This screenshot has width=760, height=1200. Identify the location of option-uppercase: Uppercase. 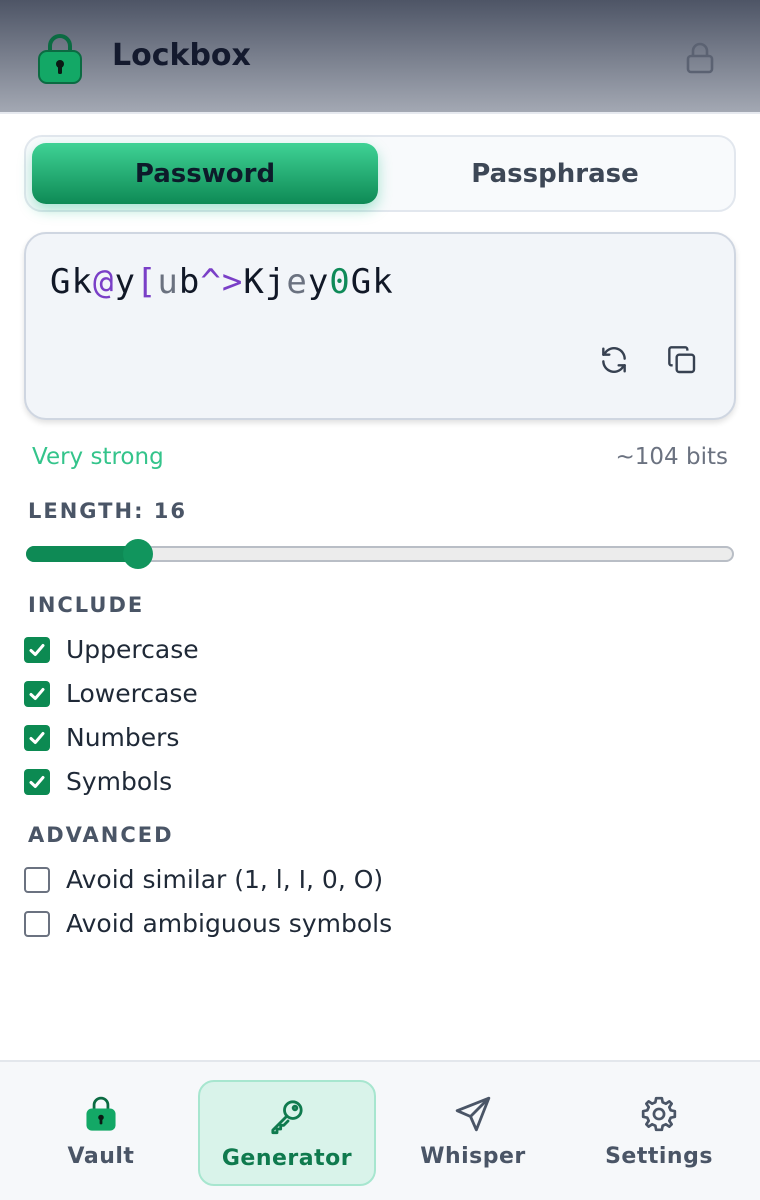
(111, 649).